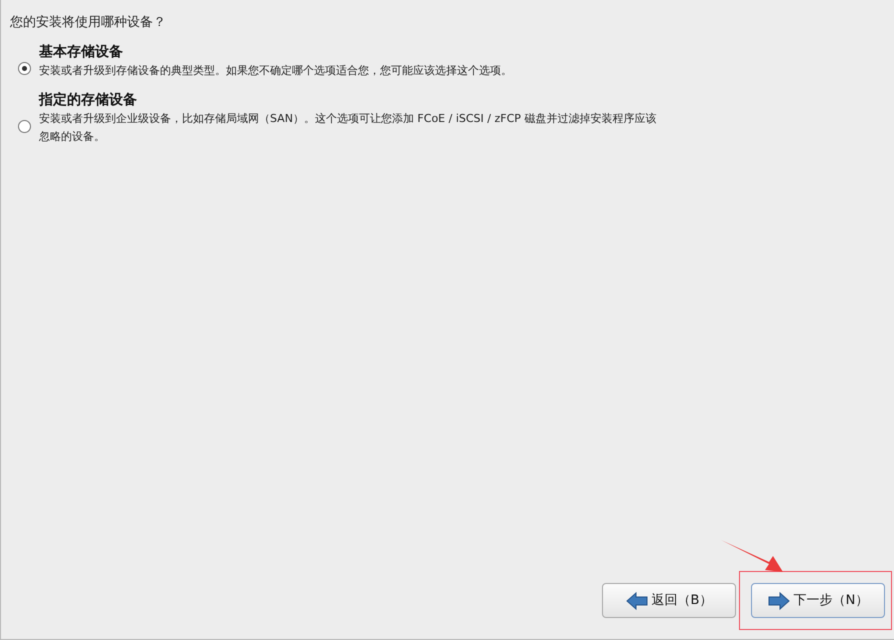  I want to click on question-text: 您的安装将使用哪种设备？, so click(88, 23).